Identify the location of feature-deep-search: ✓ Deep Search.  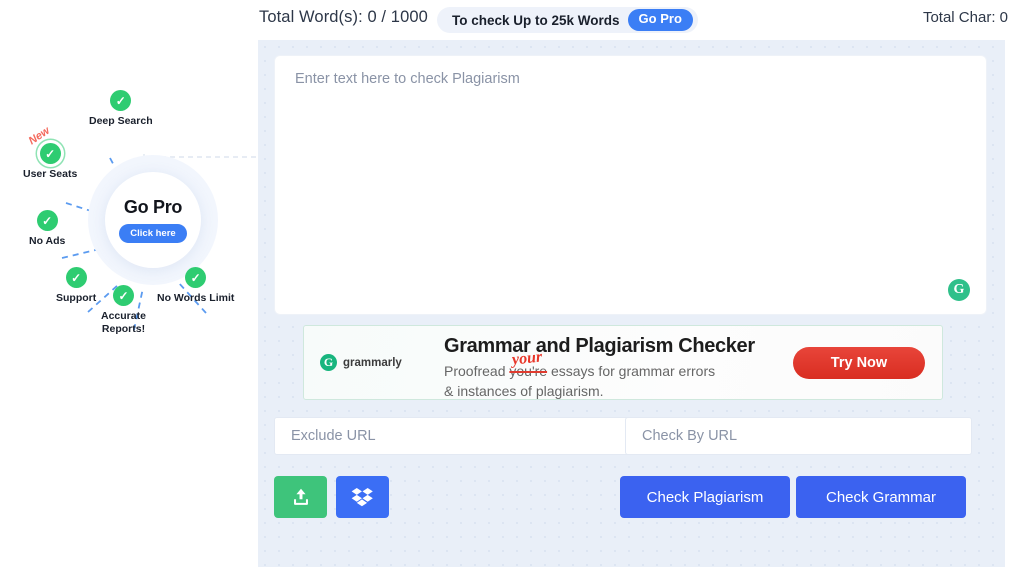
(121, 109).